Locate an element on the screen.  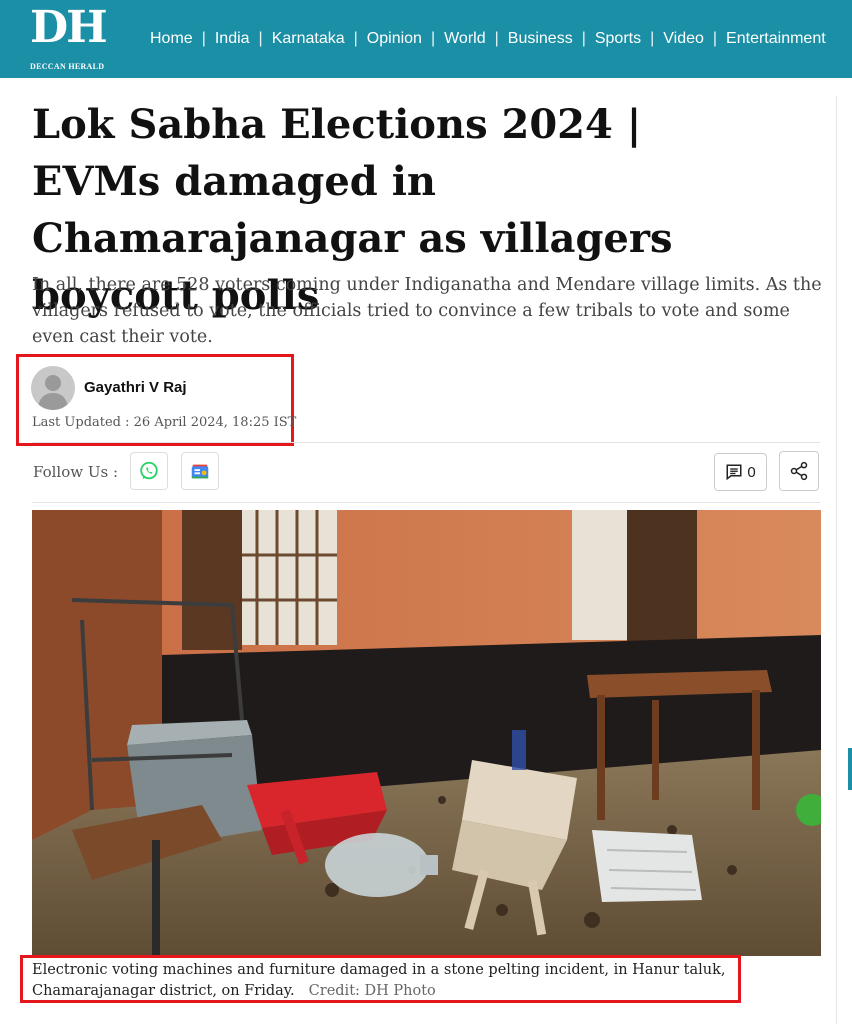
avatar-placeholder-icon is located at coordinates (53, 388).